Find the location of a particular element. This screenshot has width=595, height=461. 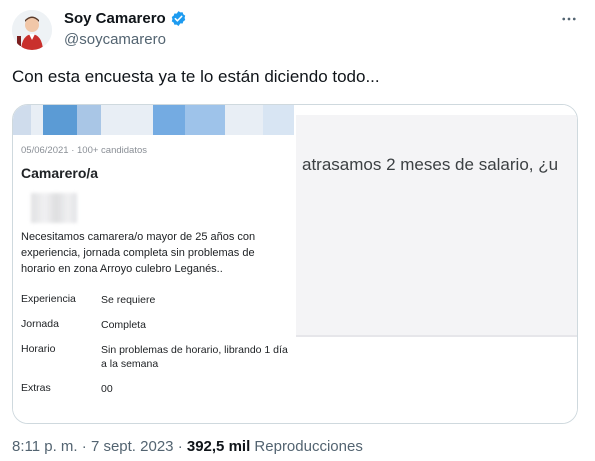

author-display-name: Soy Camarero is located at coordinates (115, 18).